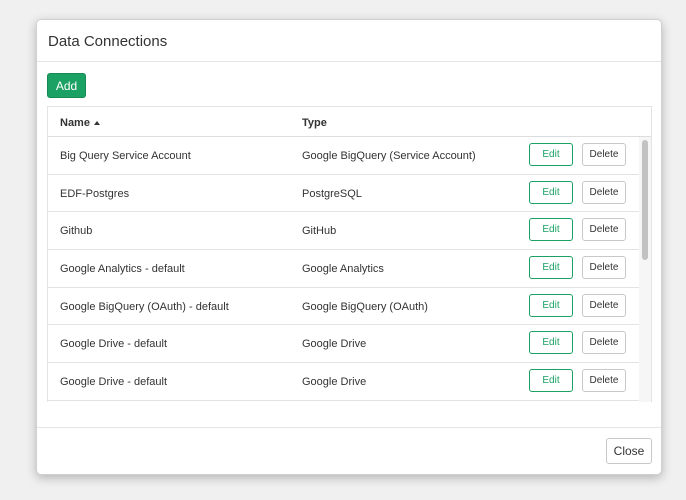  Describe the element at coordinates (343, 269) in the screenshot. I see `connection-type: Google Analytics` at that location.